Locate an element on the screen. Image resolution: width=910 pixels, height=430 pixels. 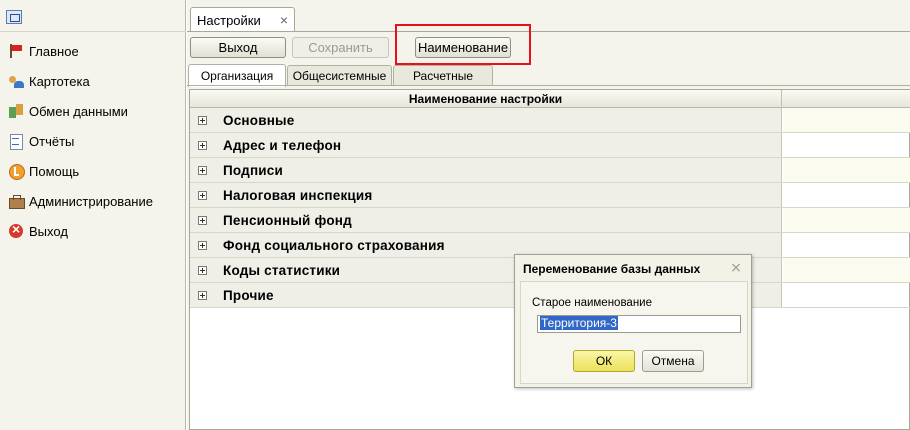
report-icon is located at coordinates (16, 141).